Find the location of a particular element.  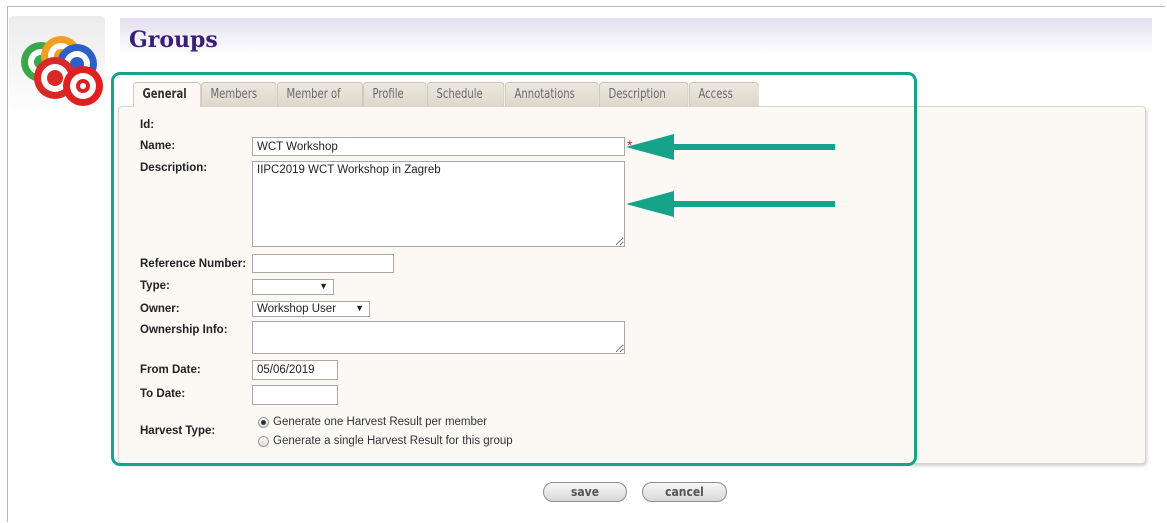

owner-select: Workshop User ▼ is located at coordinates (311, 309).